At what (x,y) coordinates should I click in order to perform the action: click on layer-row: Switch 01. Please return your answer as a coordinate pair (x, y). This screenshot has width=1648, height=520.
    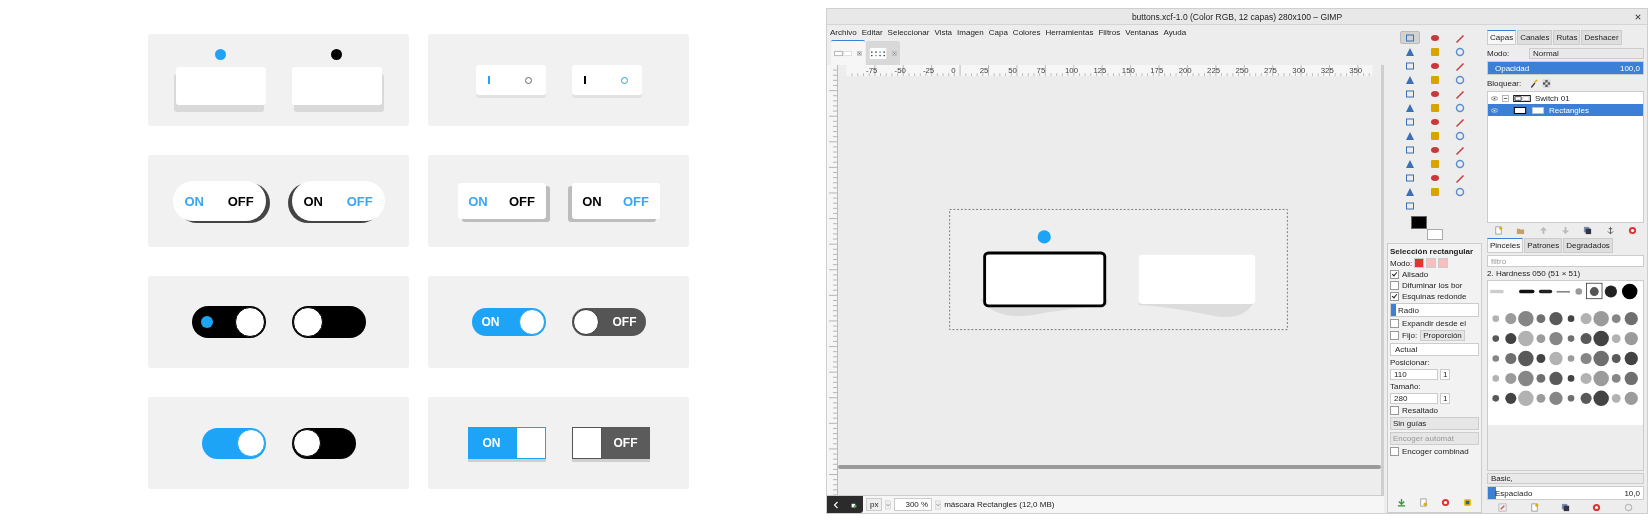
    Looking at the image, I should click on (1565, 98).